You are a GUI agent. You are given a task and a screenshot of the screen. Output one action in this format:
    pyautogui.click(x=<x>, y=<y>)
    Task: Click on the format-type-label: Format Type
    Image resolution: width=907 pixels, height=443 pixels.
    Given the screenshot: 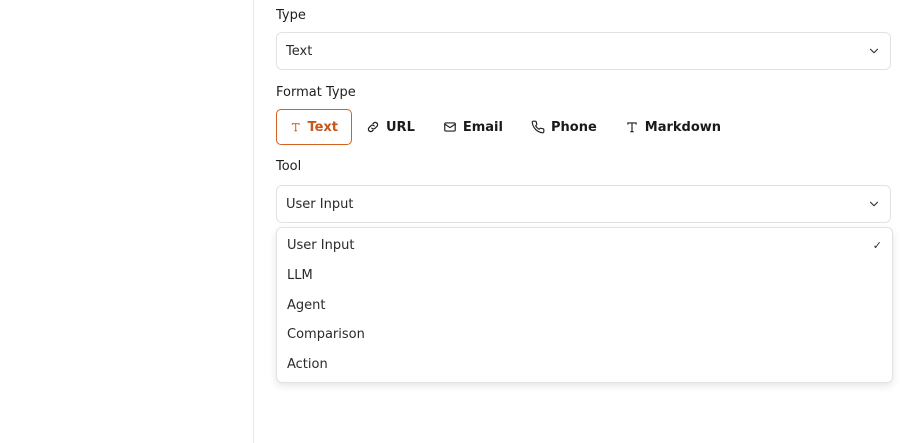 What is the action you would take?
    pyautogui.click(x=316, y=92)
    